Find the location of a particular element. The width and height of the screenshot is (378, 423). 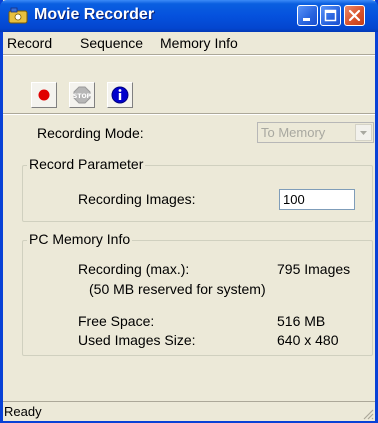

menu-memory-info: Memory Info is located at coordinates (199, 43).